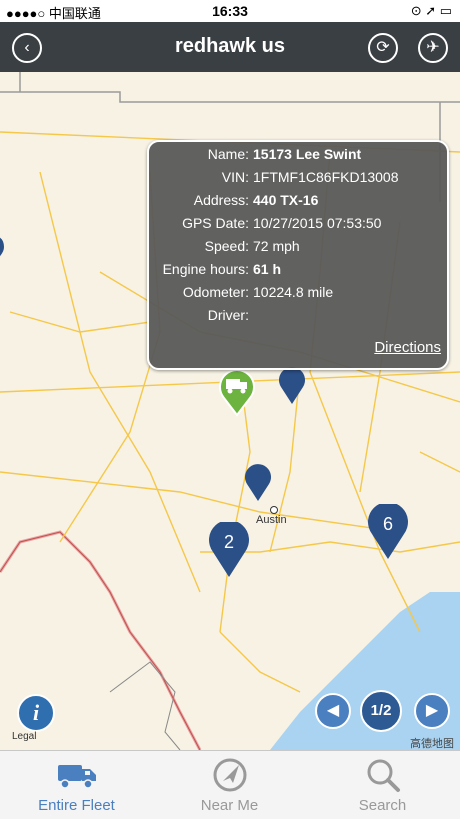 The image size is (460, 819). I want to click on field-value: 61 h, so click(267, 269).